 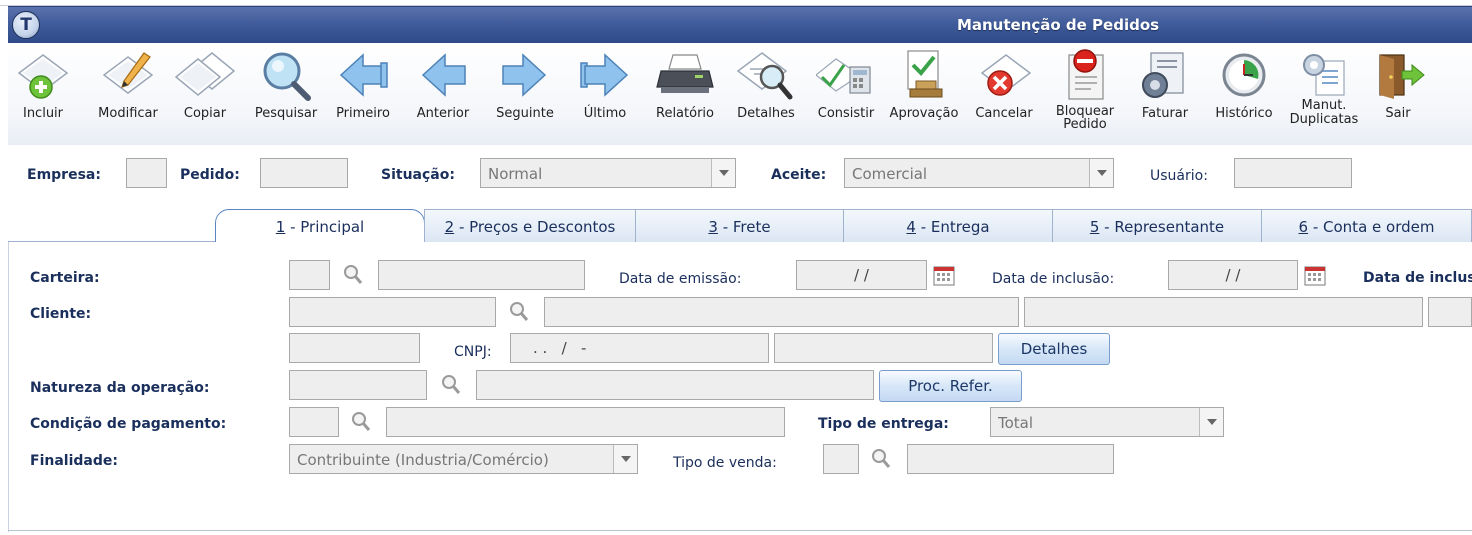 I want to click on invoice-gear-icon, so click(x=1163, y=75).